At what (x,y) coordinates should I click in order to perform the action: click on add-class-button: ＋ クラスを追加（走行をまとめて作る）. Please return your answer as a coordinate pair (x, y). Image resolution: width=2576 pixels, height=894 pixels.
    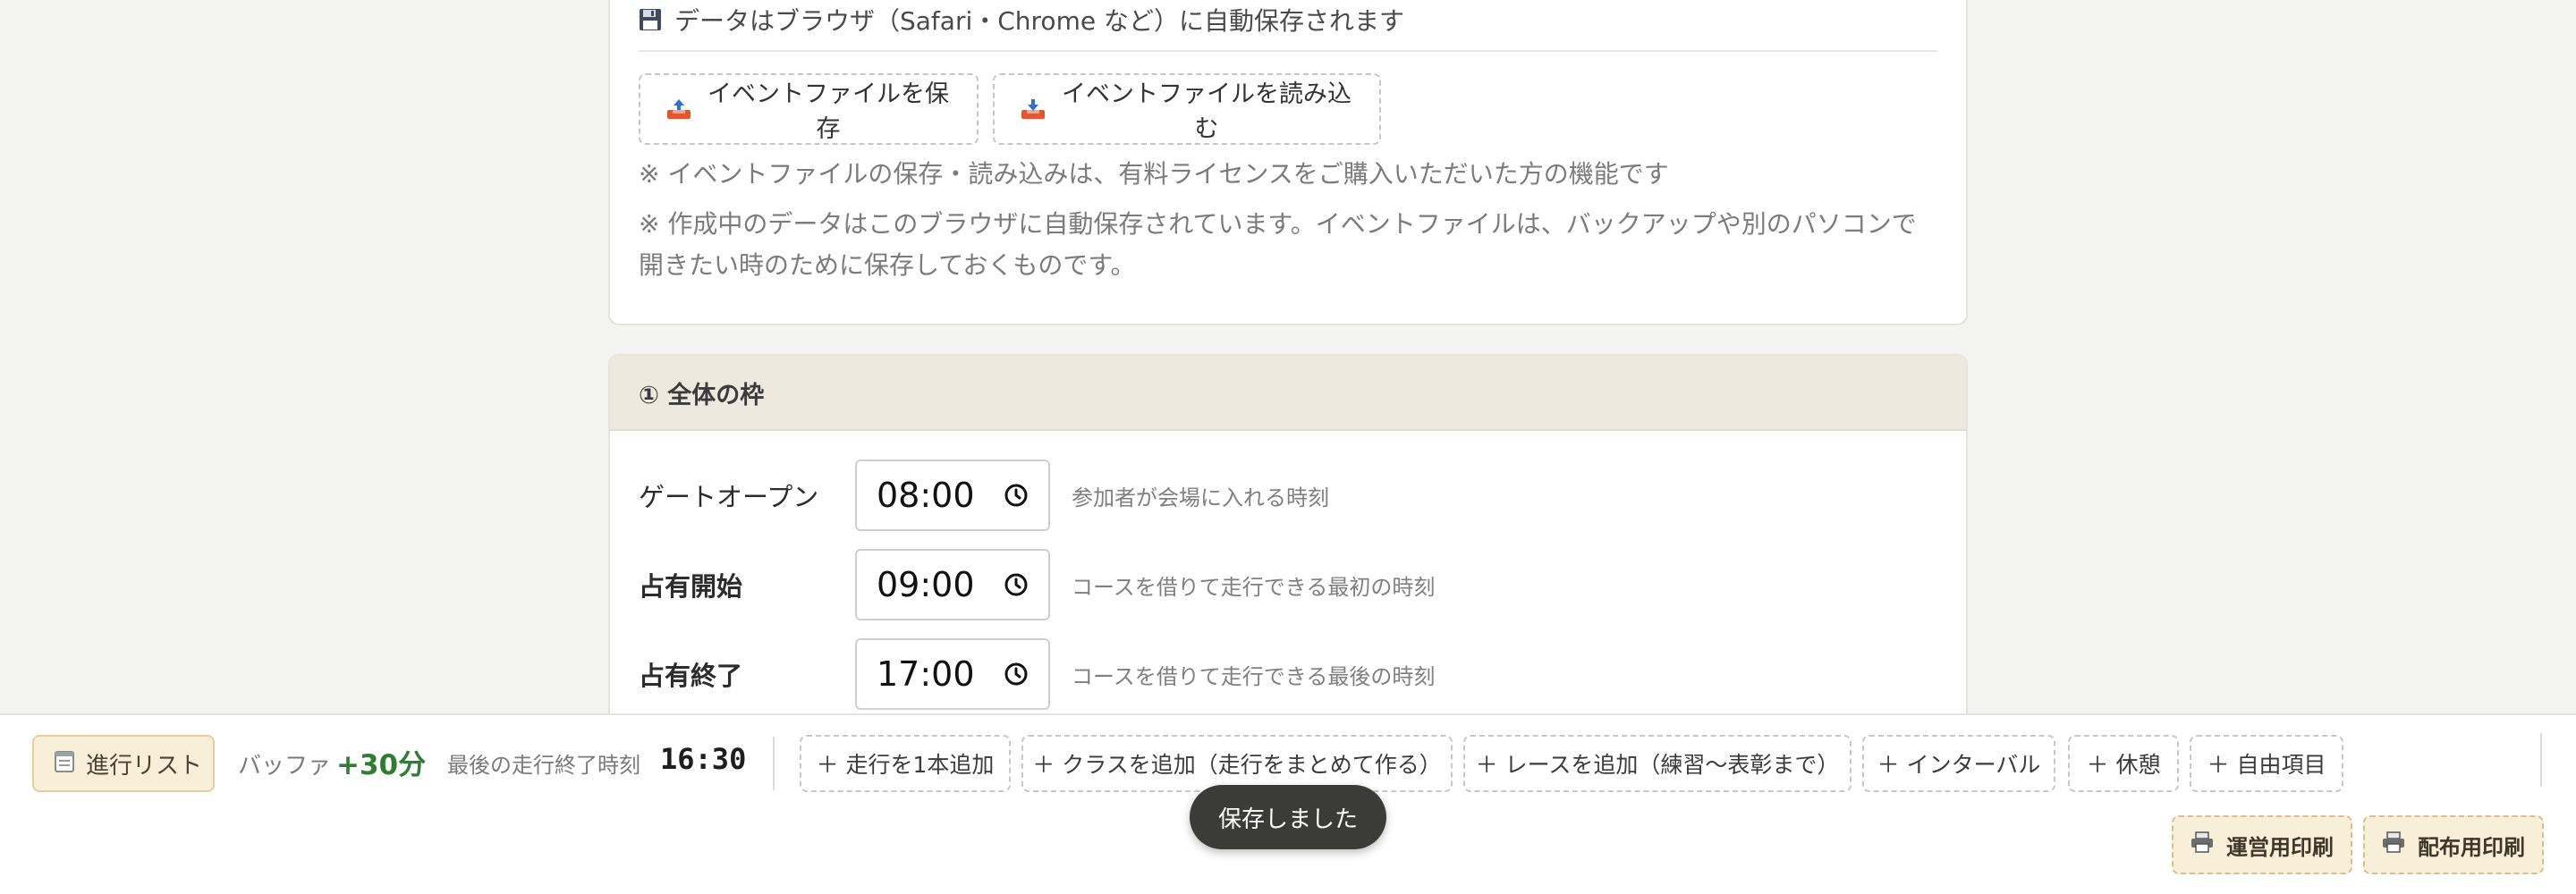
    Looking at the image, I should click on (1237, 763).